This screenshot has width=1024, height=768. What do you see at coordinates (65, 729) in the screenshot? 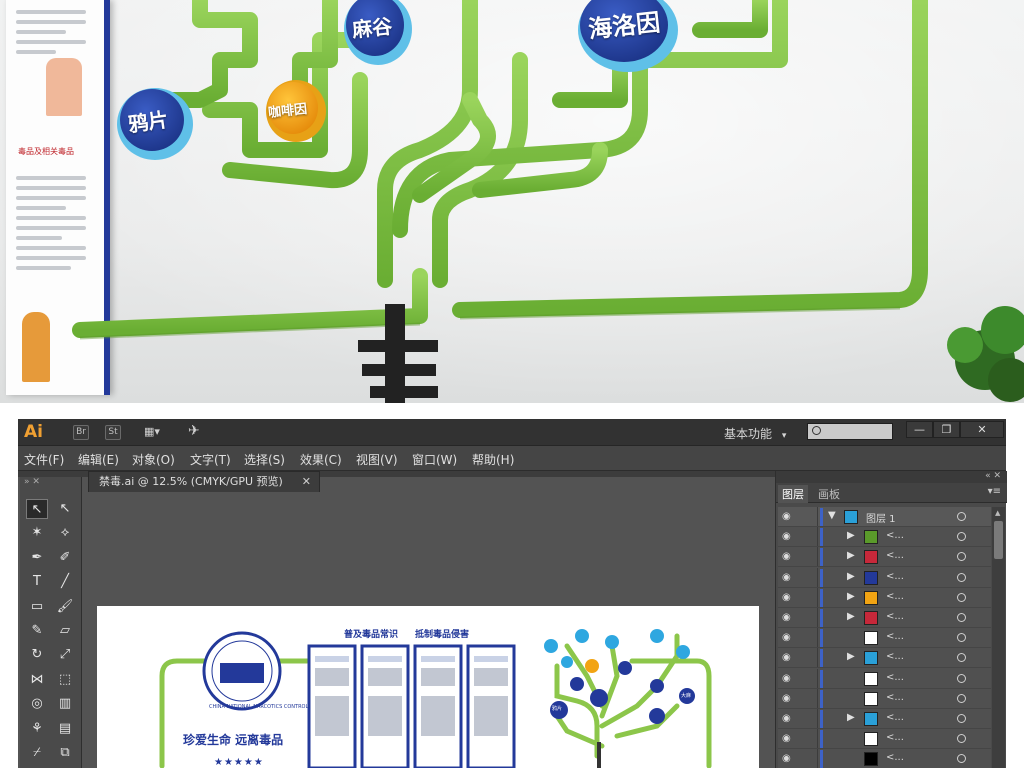
I see `tool-gradient-icon: ▤` at bounding box center [65, 729].